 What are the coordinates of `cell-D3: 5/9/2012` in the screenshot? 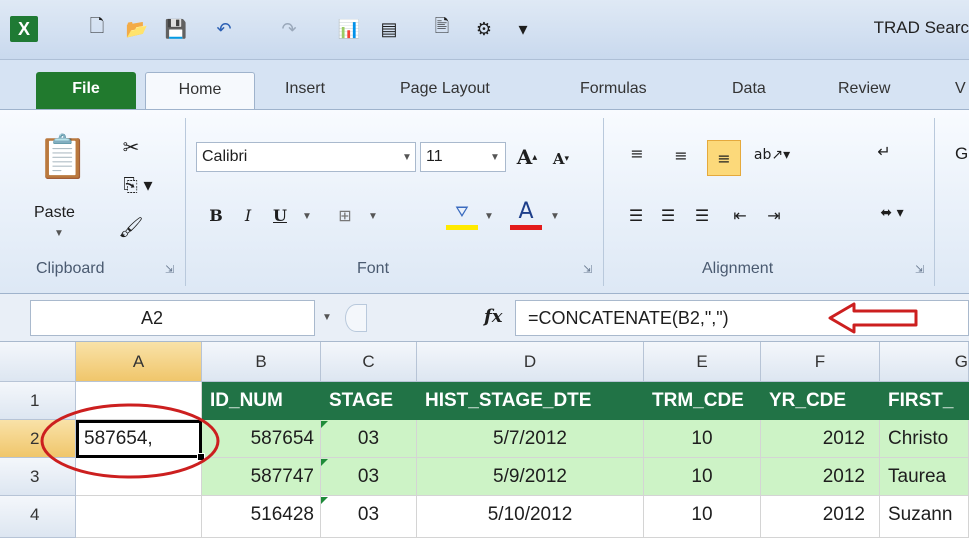 It's located at (530, 477).